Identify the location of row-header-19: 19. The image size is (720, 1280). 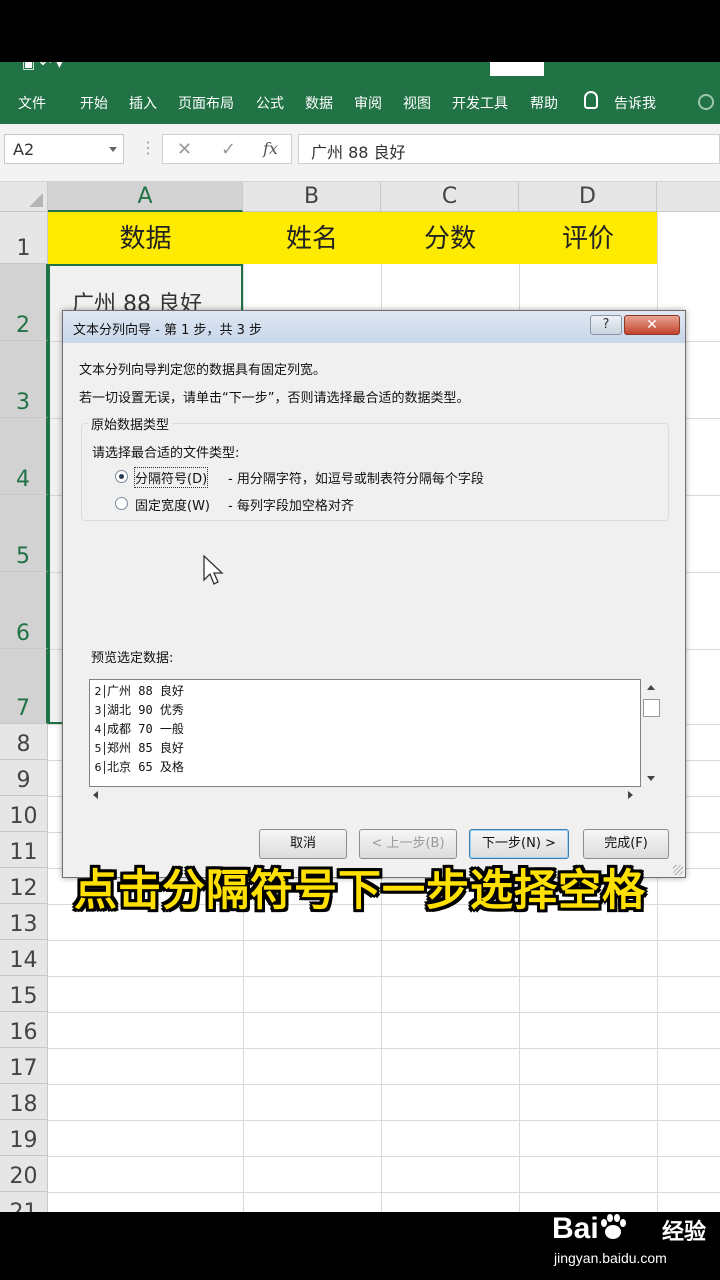
(24, 1138).